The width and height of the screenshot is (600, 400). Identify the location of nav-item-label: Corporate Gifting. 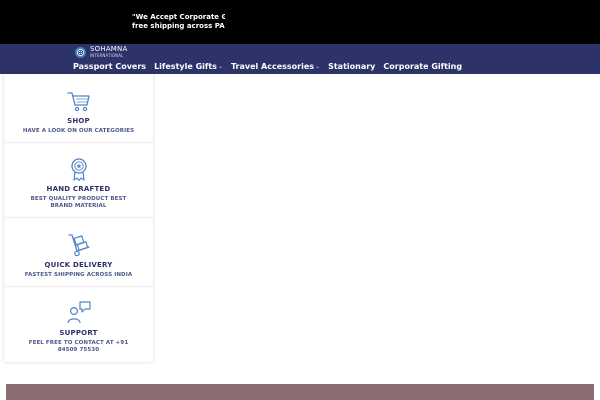
(423, 66).